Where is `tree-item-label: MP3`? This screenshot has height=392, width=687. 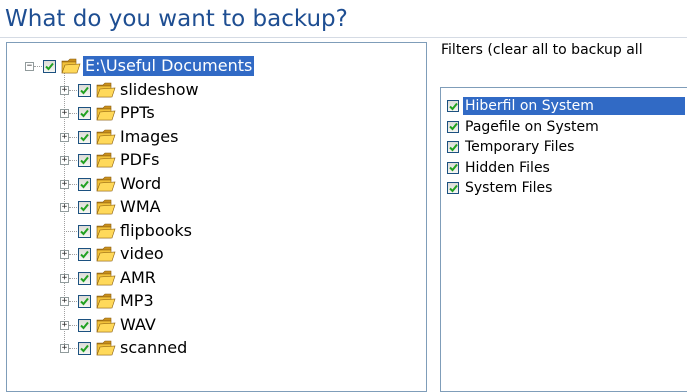
tree-item-label: MP3 is located at coordinates (137, 301).